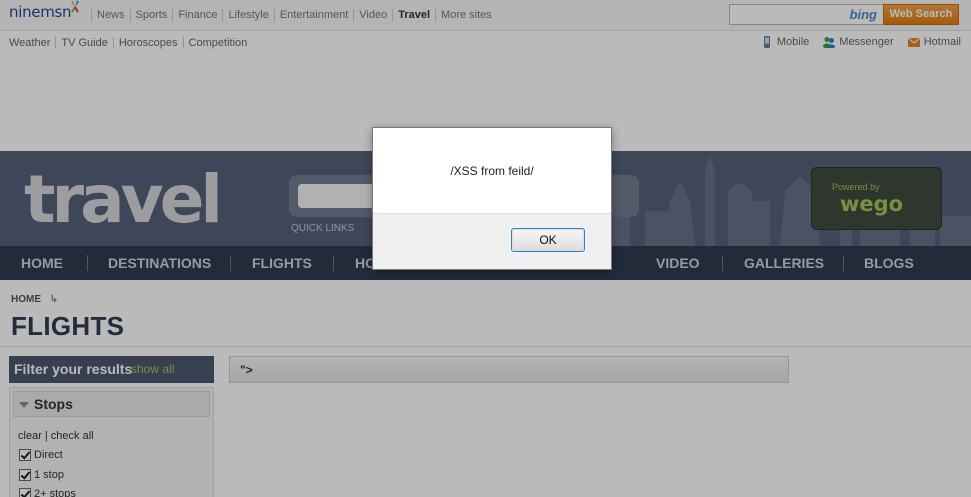 The image size is (971, 497). I want to click on alert-footer: OK, so click(492, 241).